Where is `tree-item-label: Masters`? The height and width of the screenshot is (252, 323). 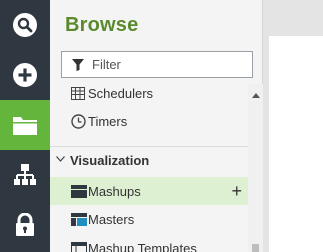 tree-item-label: Masters is located at coordinates (111, 219).